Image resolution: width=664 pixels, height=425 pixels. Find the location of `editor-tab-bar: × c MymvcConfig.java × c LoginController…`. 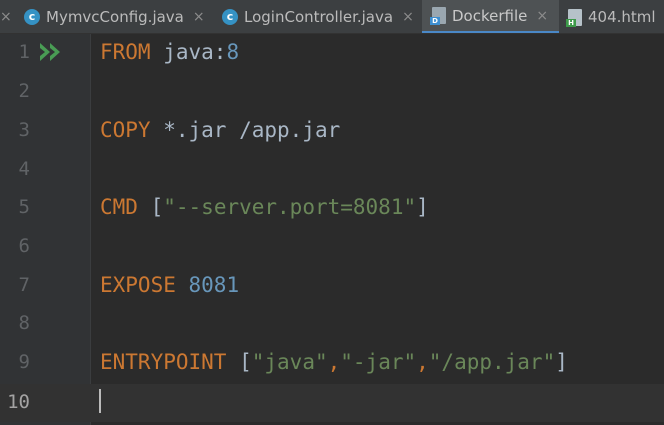

editor-tab-bar: × c MymvcConfig.java × c LoginController… is located at coordinates (332, 17).